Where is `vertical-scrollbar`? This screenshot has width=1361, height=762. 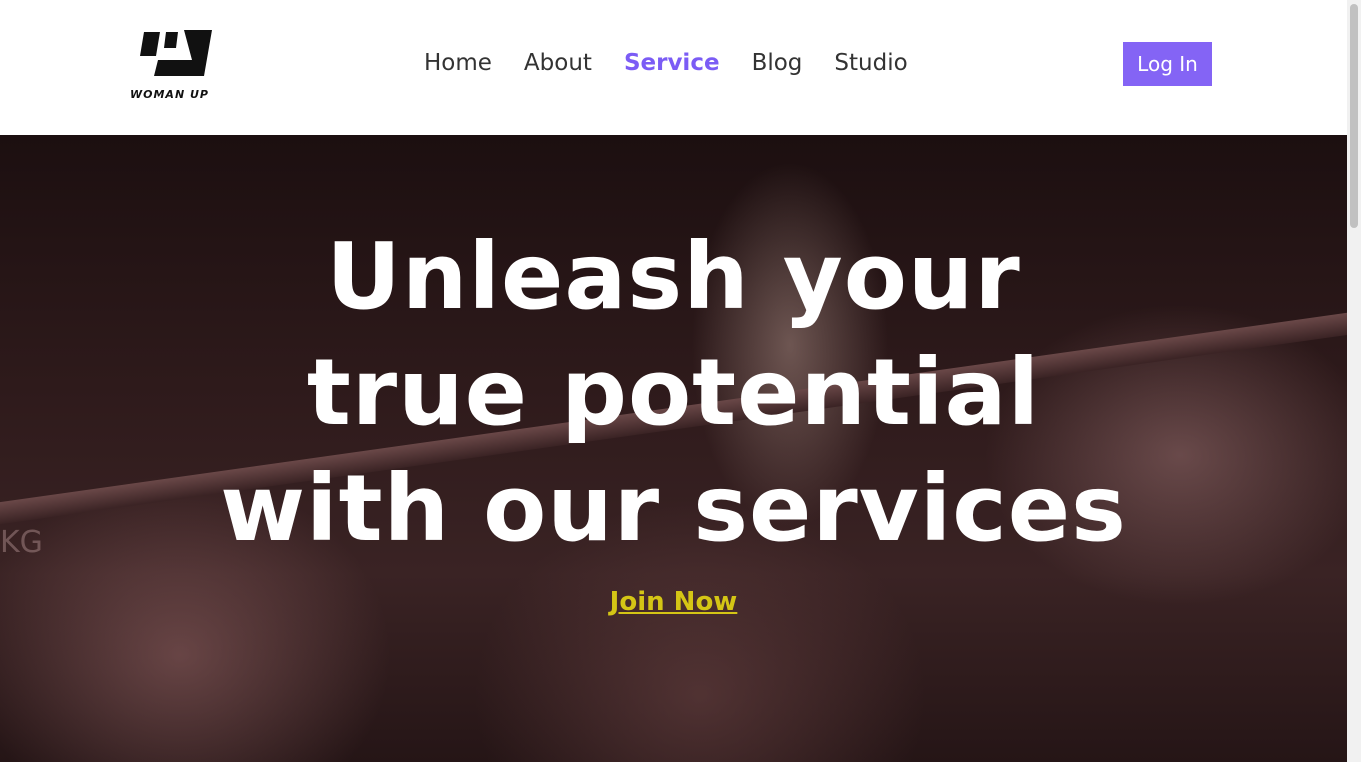
vertical-scrollbar is located at coordinates (1354, 381).